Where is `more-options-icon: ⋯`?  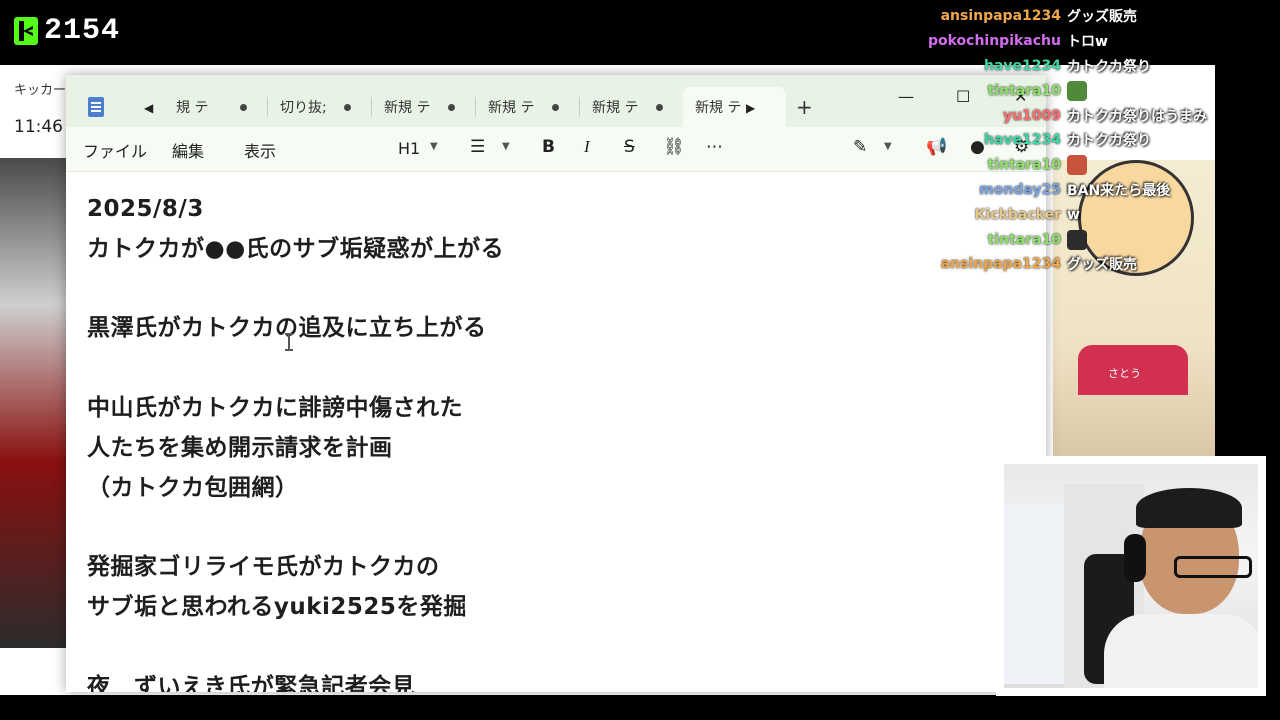 more-options-icon: ⋯ is located at coordinates (714, 147).